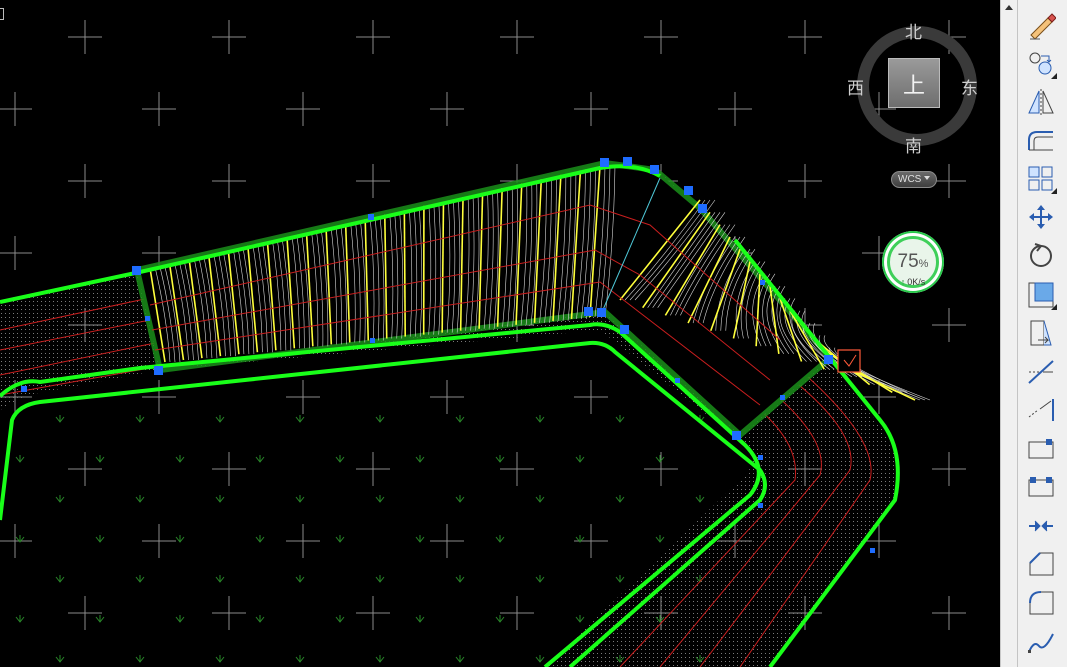  What do you see at coordinates (910, 179) in the screenshot?
I see `wcs-label: WCS` at bounding box center [910, 179].